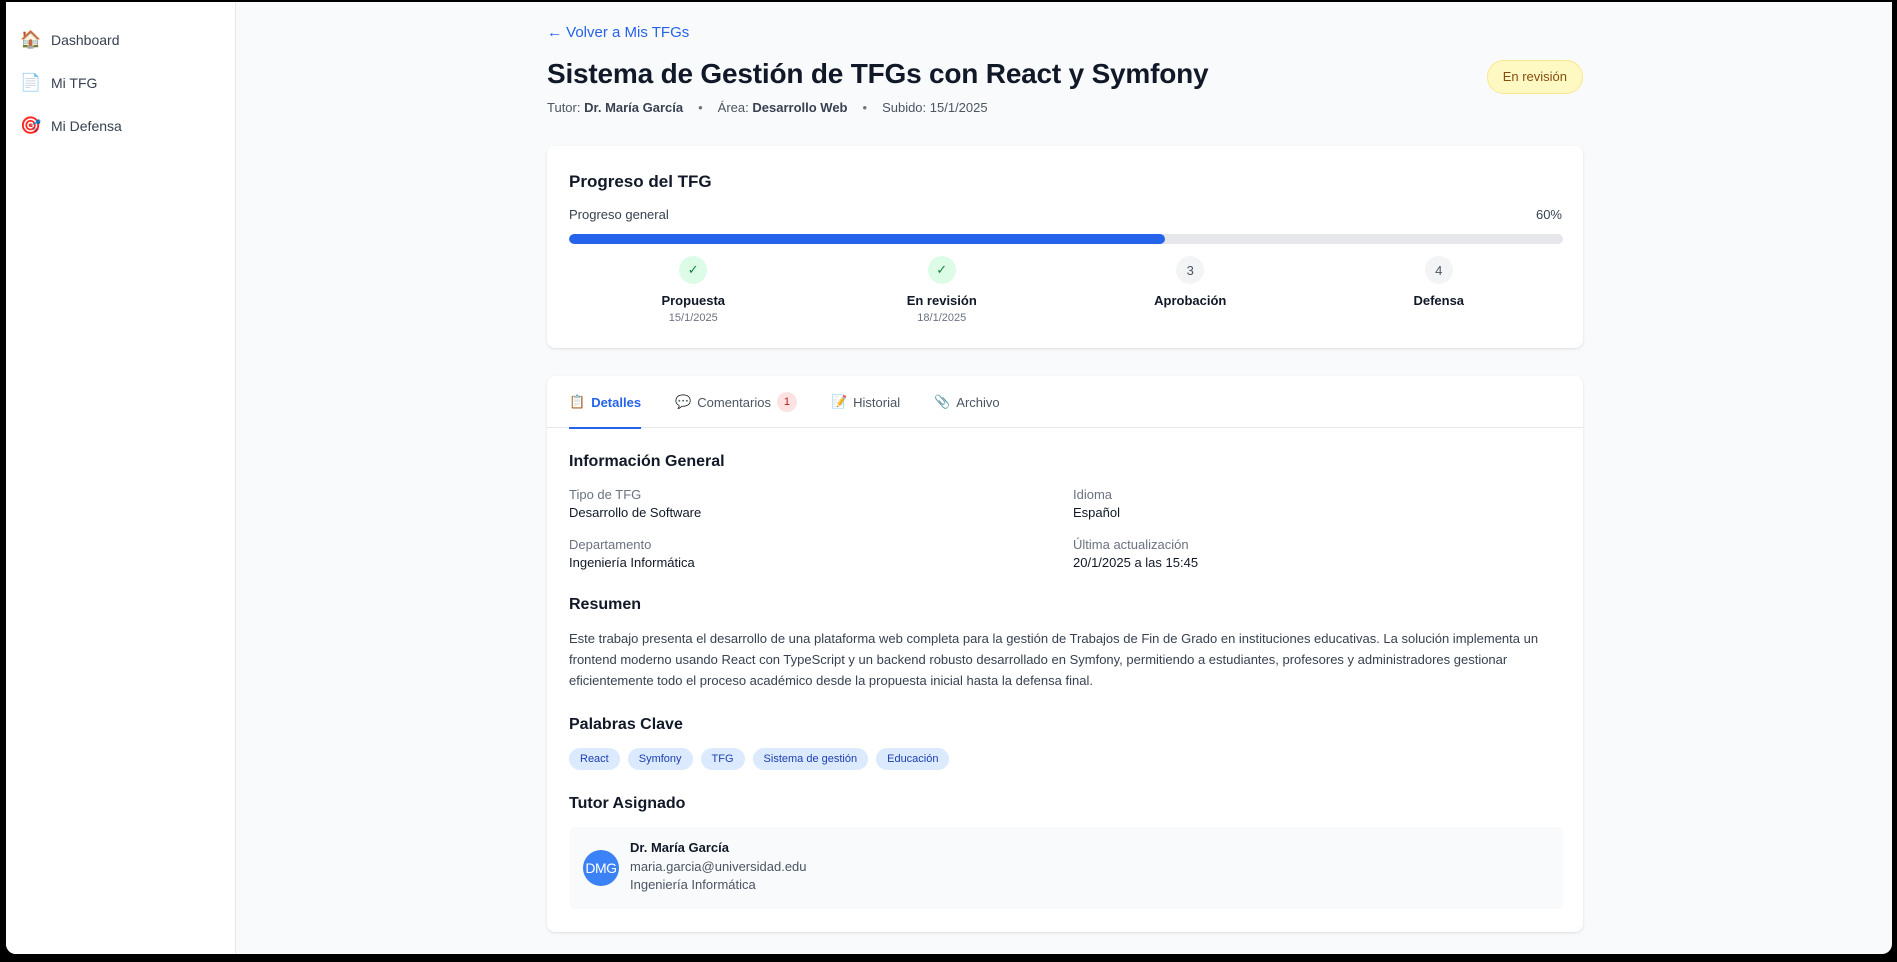 Image resolution: width=1897 pixels, height=962 pixels. I want to click on tab-comentarios: 💬 Comentarios 1, so click(736, 402).